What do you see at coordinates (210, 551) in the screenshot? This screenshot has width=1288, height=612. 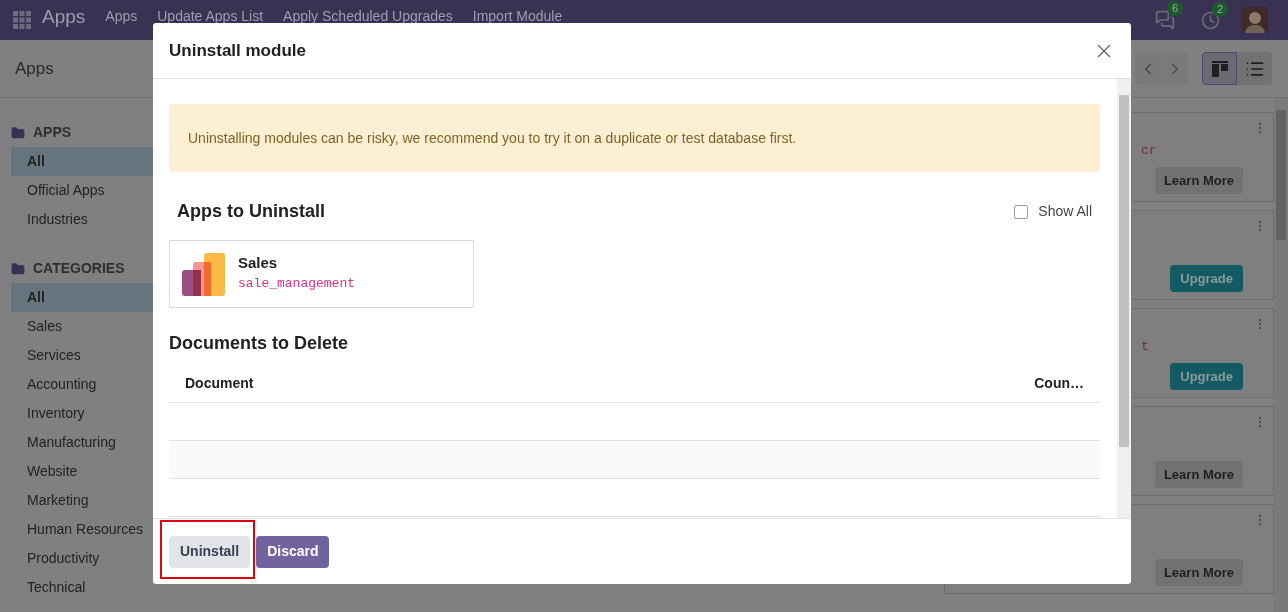 I see `uninstall-button: Uninstall` at bounding box center [210, 551].